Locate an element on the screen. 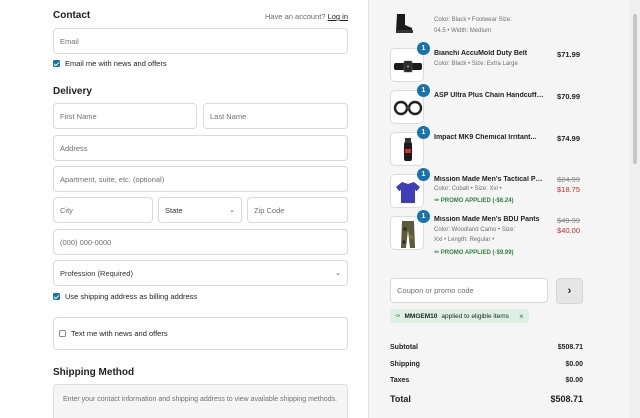  apply-coupon-button: › is located at coordinates (569, 291).